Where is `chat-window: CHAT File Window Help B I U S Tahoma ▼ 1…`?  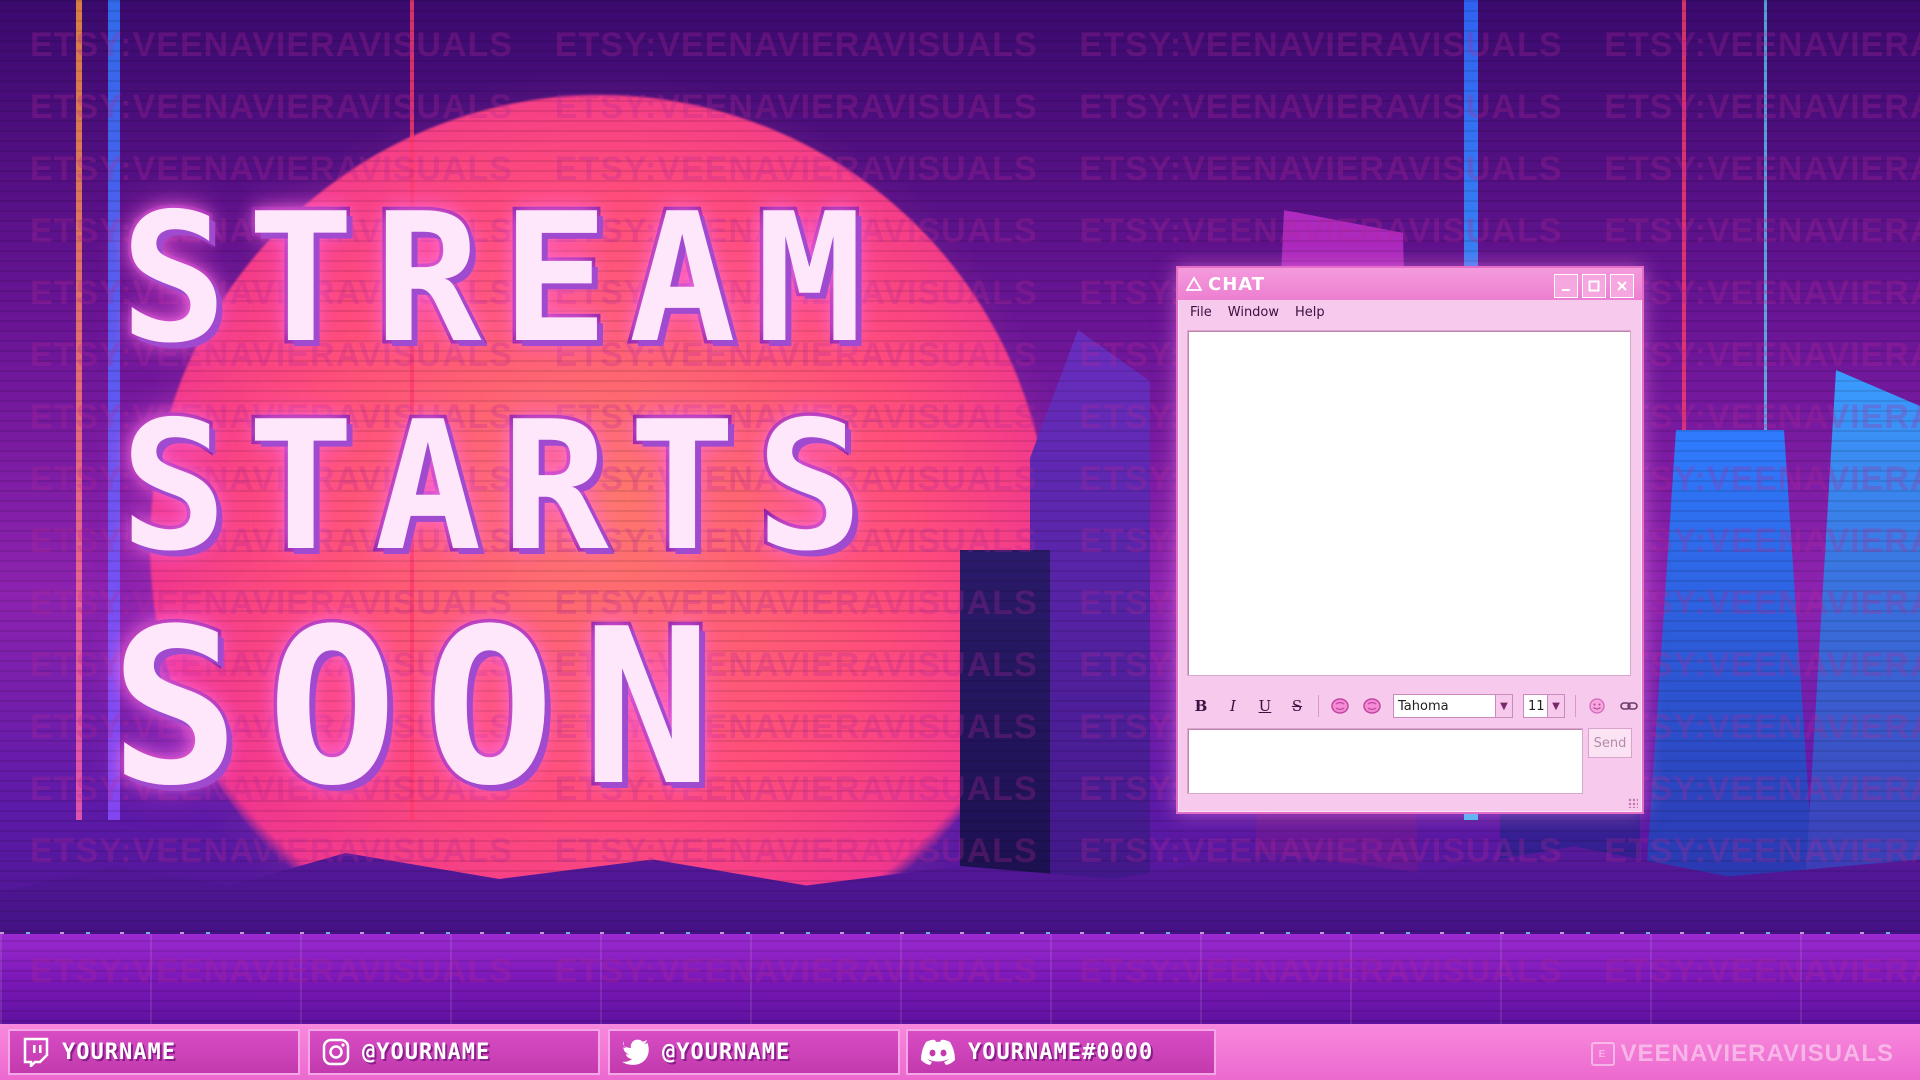 chat-window: CHAT File Window Help B I U S Tahoma ▼ 1… is located at coordinates (1410, 540).